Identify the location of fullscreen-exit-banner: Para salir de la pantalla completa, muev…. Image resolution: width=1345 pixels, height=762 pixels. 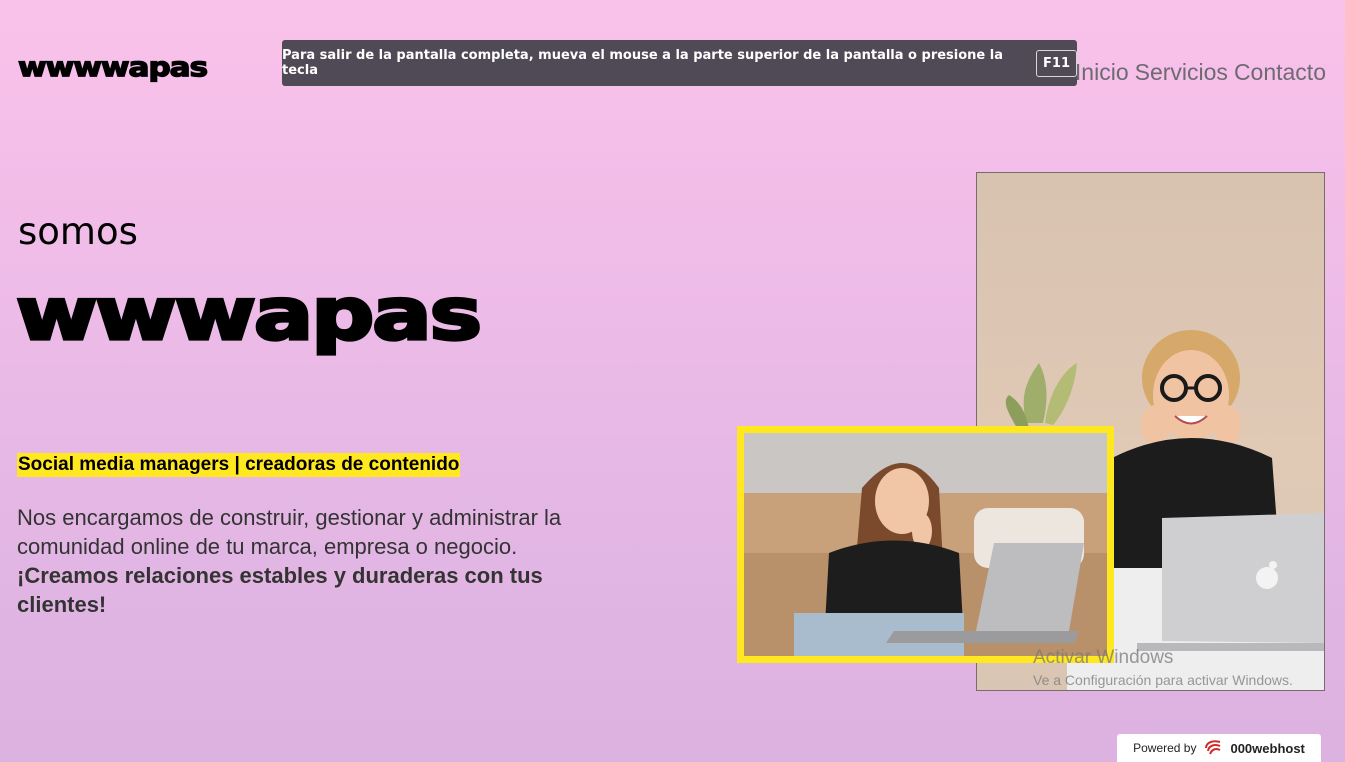
(679, 63).